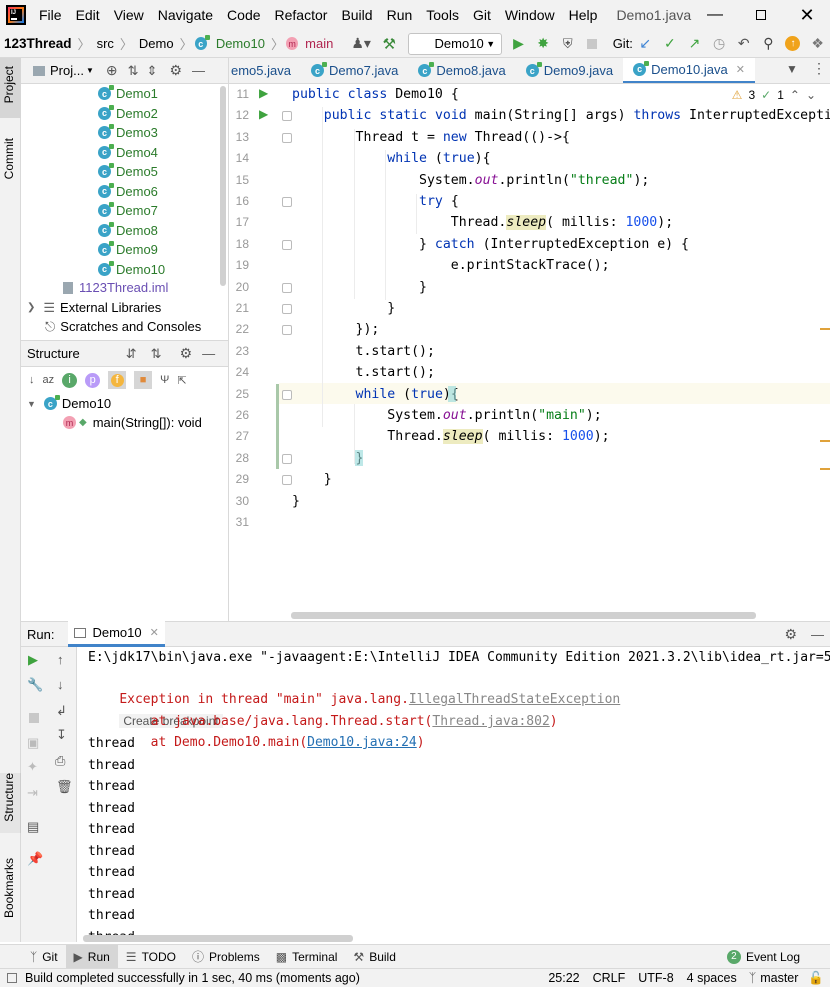 This screenshot has height=987, width=830. What do you see at coordinates (442, 15) in the screenshot?
I see `menu-tools: Tools` at bounding box center [442, 15].